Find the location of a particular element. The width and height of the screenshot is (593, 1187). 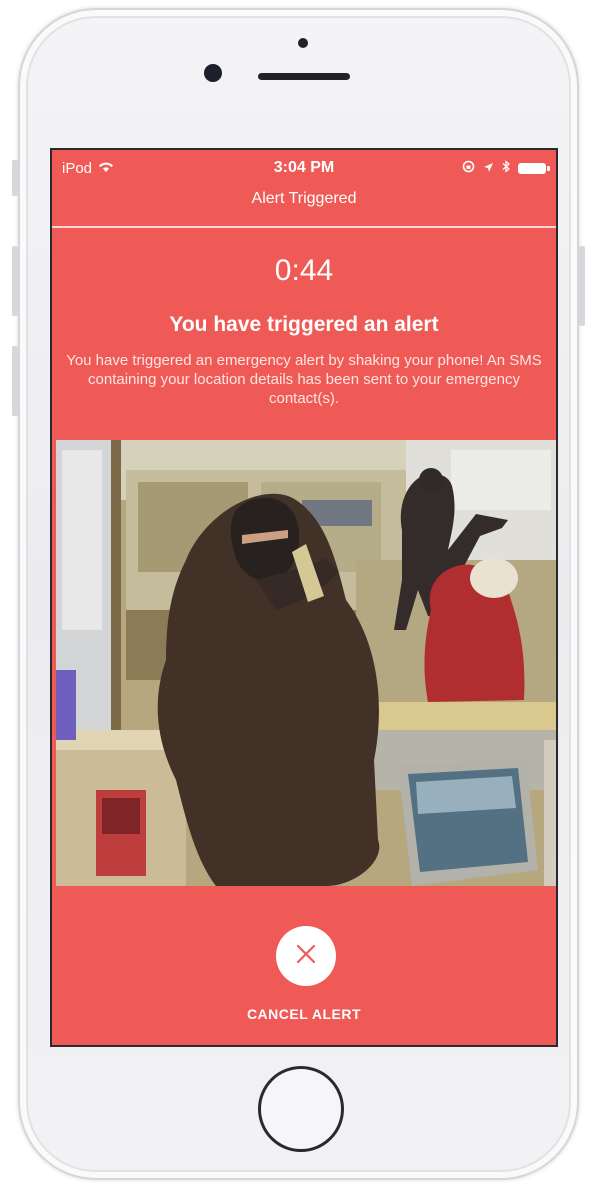

bluetooth-icon is located at coordinates (506, 168).